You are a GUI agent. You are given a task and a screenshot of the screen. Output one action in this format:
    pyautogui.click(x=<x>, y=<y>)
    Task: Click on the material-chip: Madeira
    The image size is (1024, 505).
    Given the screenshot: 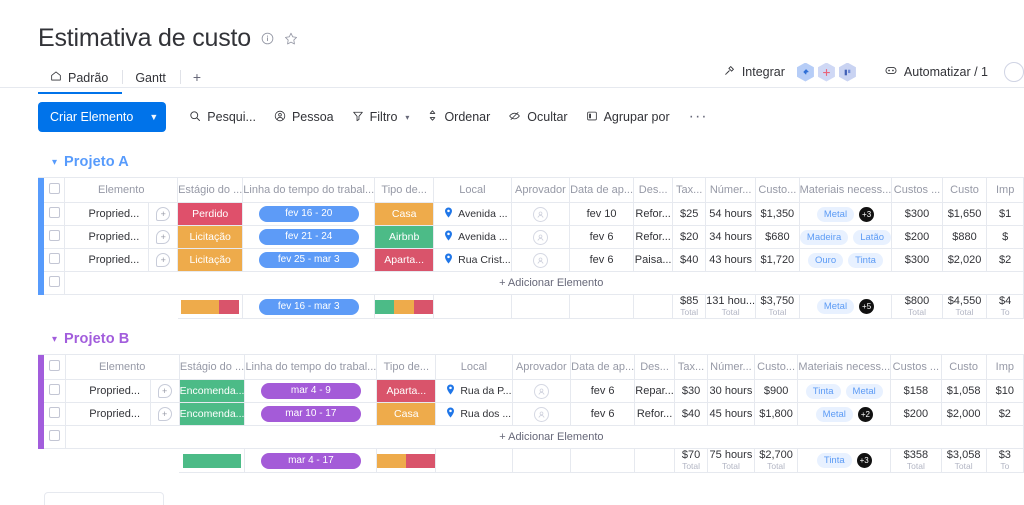 What is the action you would take?
    pyautogui.click(x=824, y=237)
    